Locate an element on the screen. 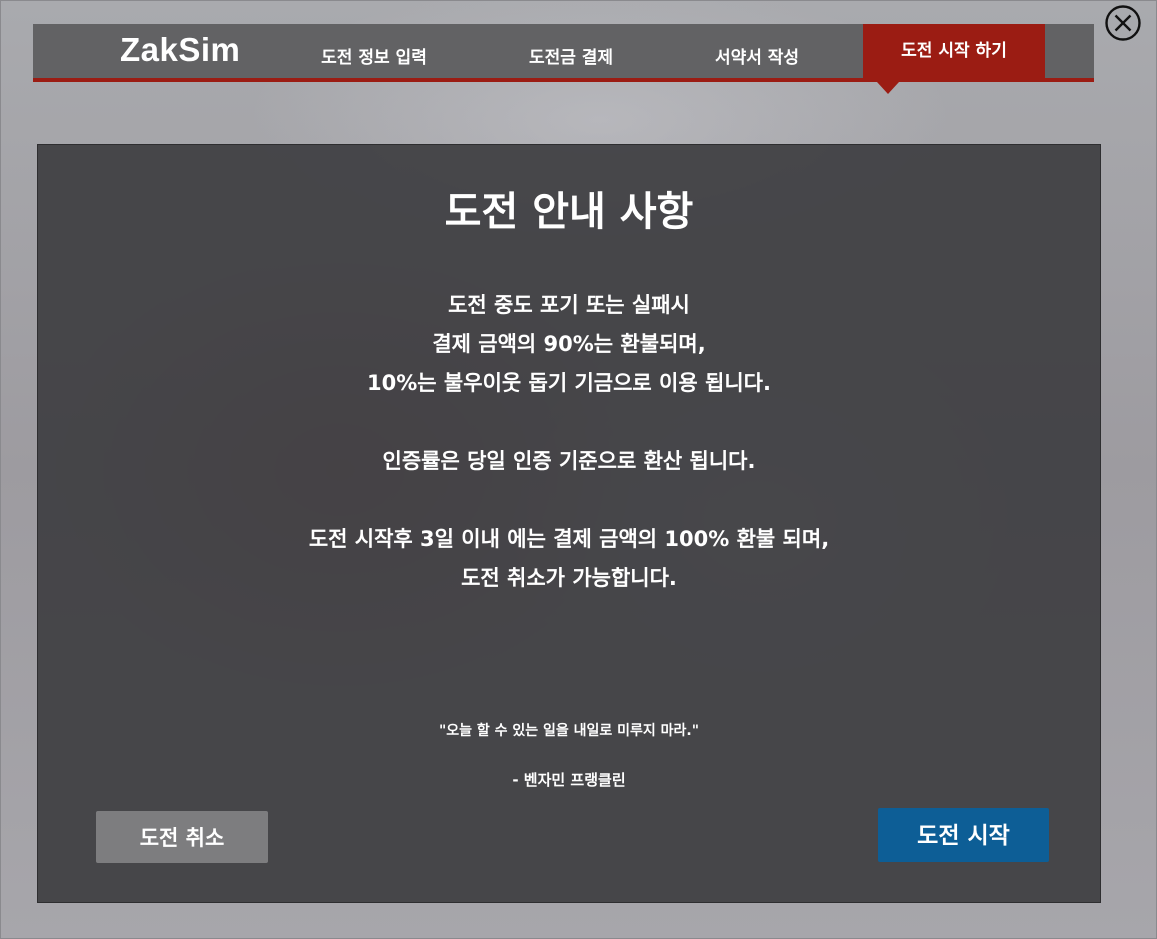 This screenshot has width=1157, height=939. notice-line: 도전 취소가 가능합니다. is located at coordinates (569, 578).